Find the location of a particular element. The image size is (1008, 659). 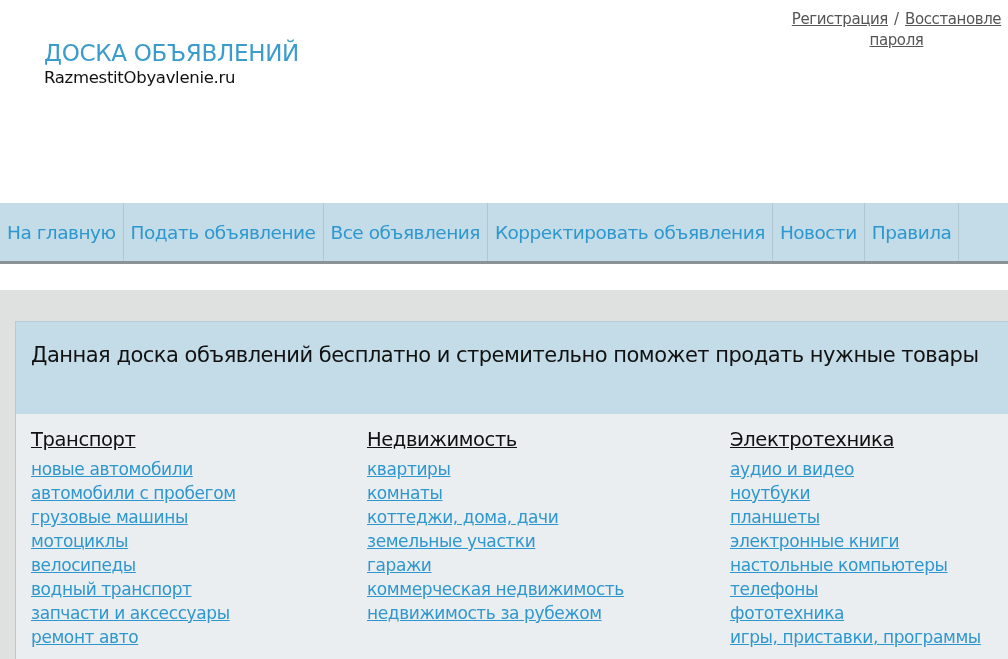

category-link: коттеджи, дома, дачи is located at coordinates (463, 517).